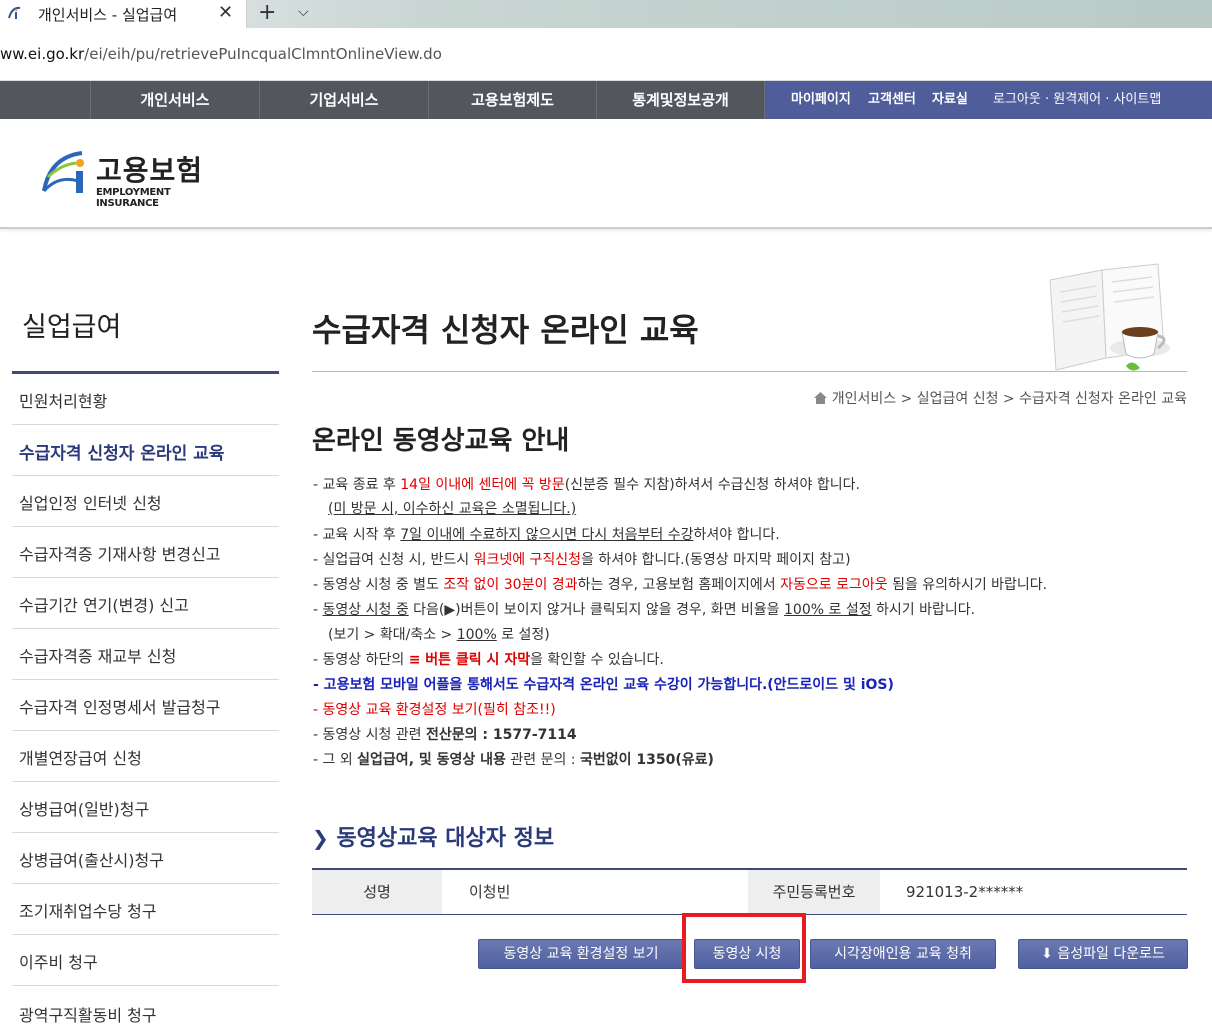  Describe the element at coordinates (42, 54) in the screenshot. I see `url-host: ww.ei.go.kr` at that location.